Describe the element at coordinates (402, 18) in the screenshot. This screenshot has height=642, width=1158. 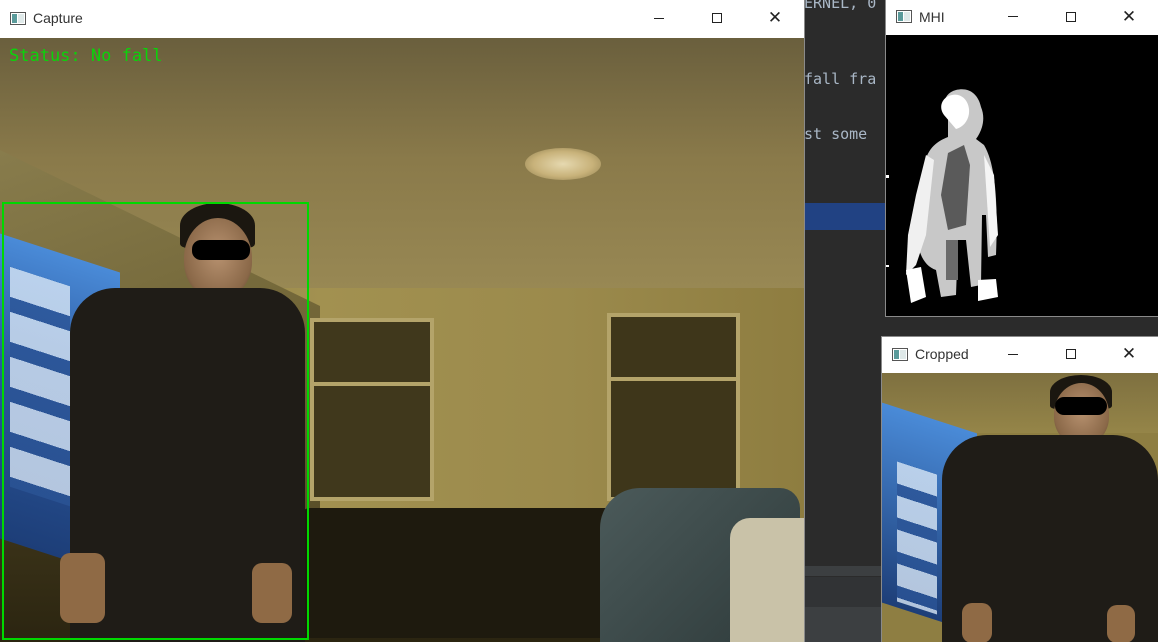
I see `capture-titlebar: Capture ✕` at that location.